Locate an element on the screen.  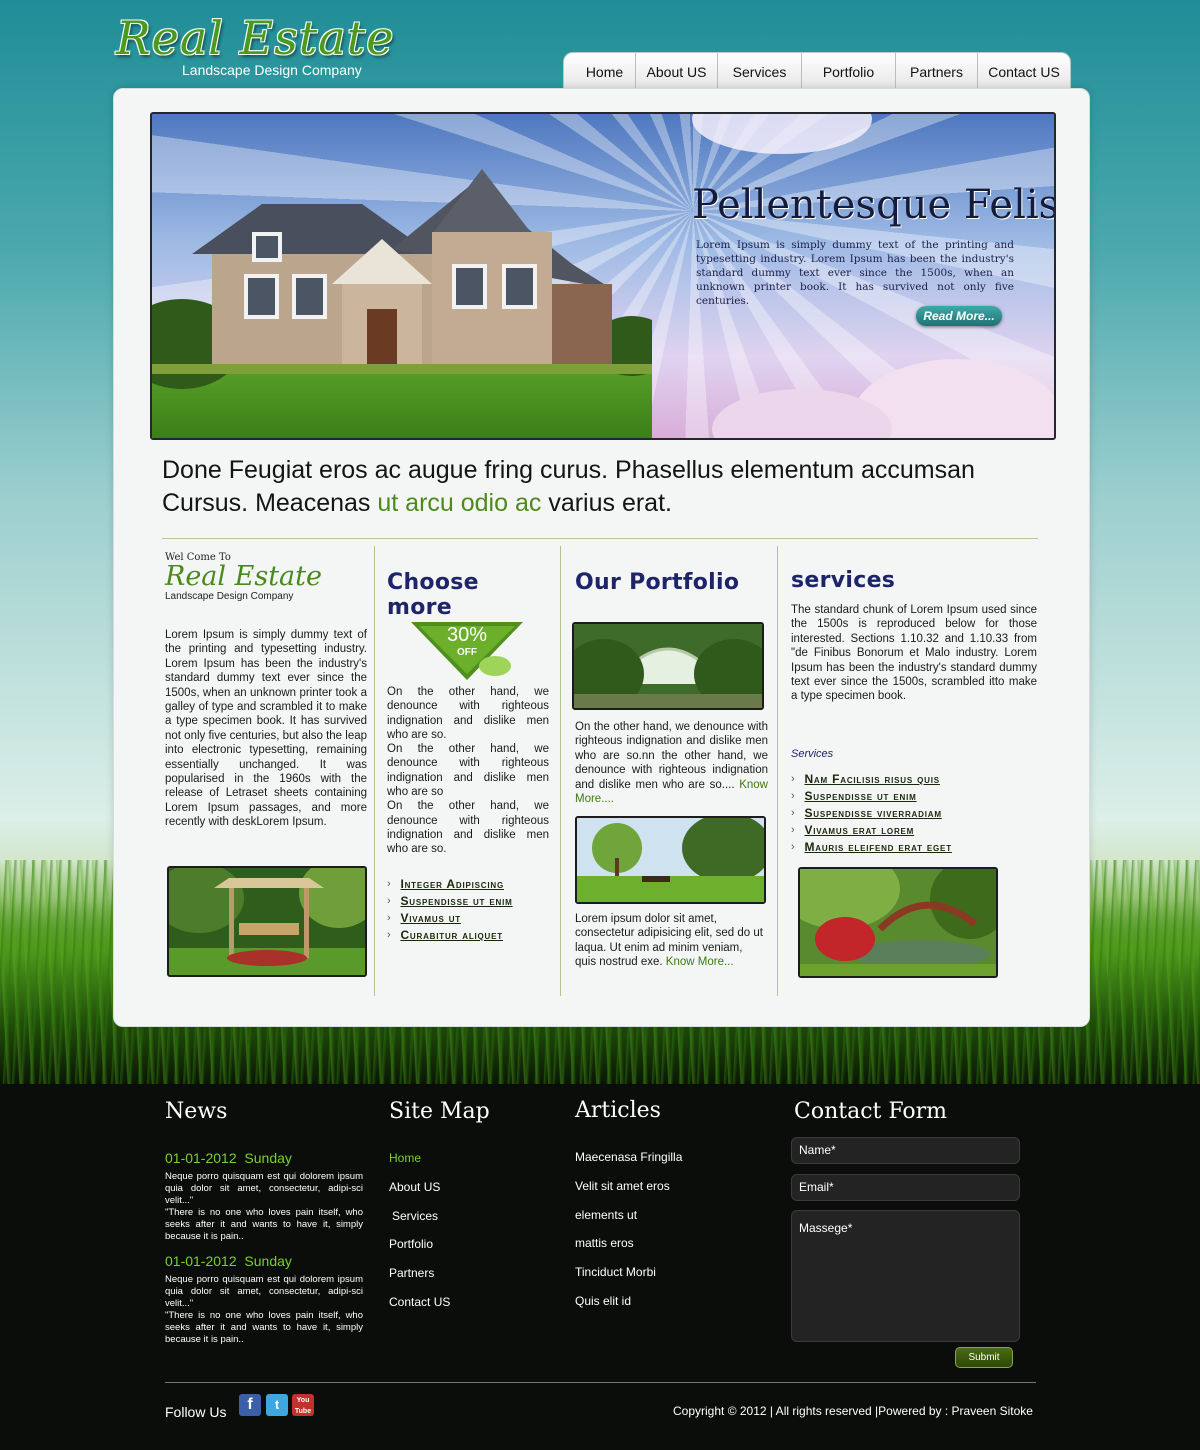
japanese-garden-photo is located at coordinates (898, 922).